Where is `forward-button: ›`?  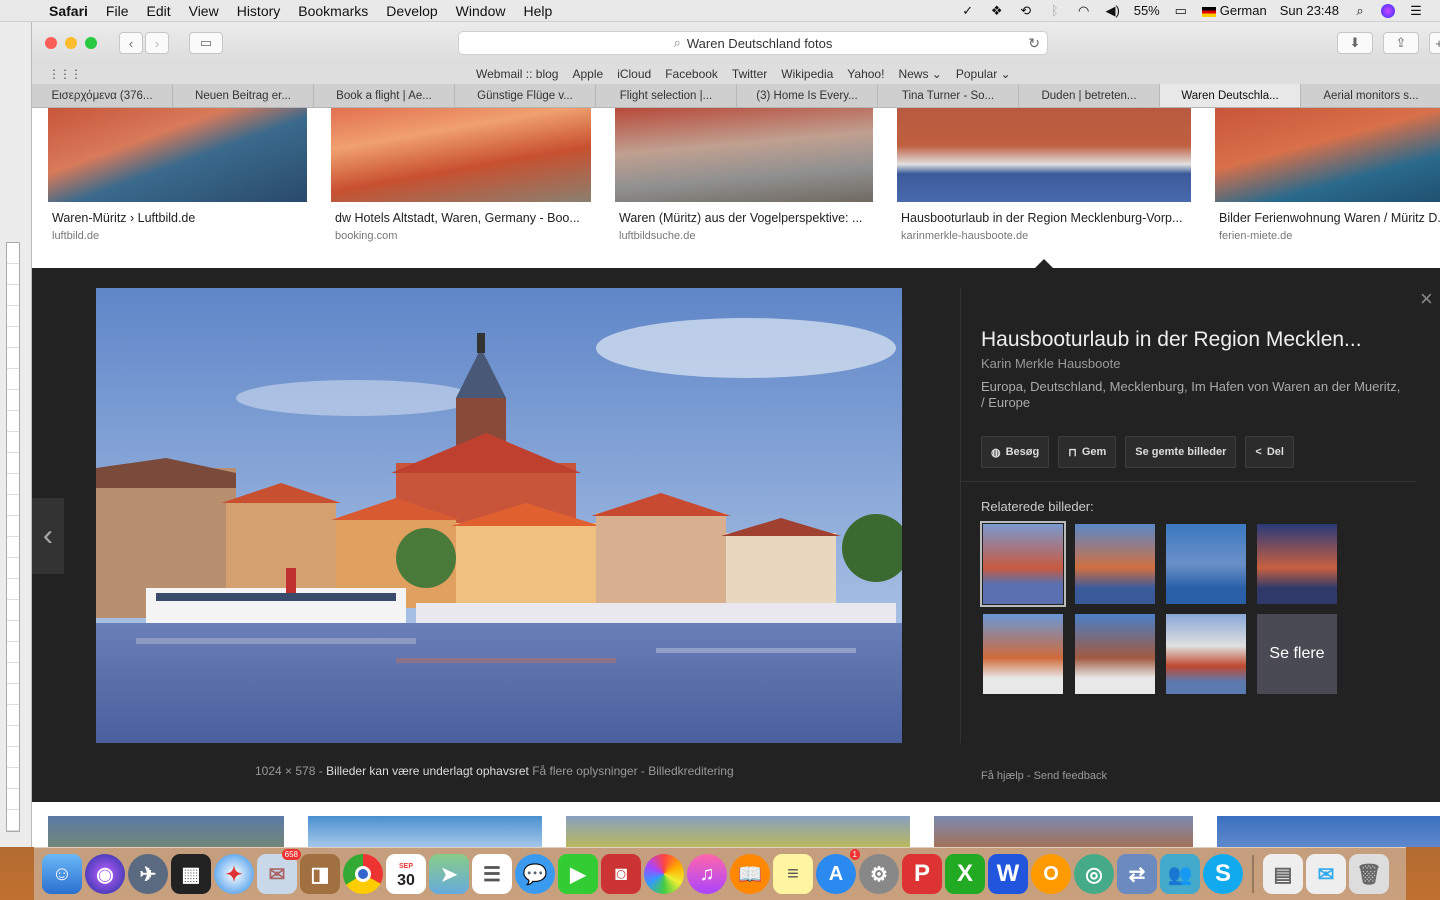 forward-button: › is located at coordinates (157, 43).